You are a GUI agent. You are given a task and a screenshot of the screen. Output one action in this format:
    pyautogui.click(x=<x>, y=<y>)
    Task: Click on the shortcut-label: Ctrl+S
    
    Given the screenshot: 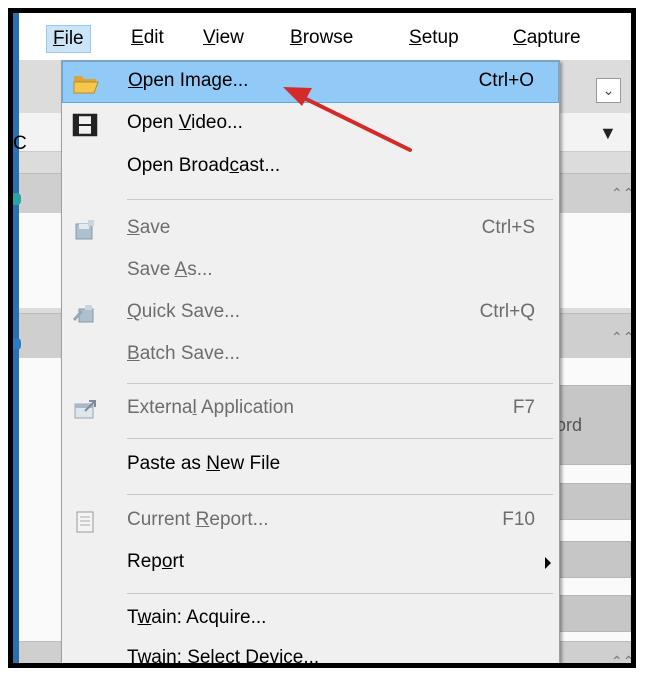 What is the action you would take?
    pyautogui.click(x=508, y=227)
    